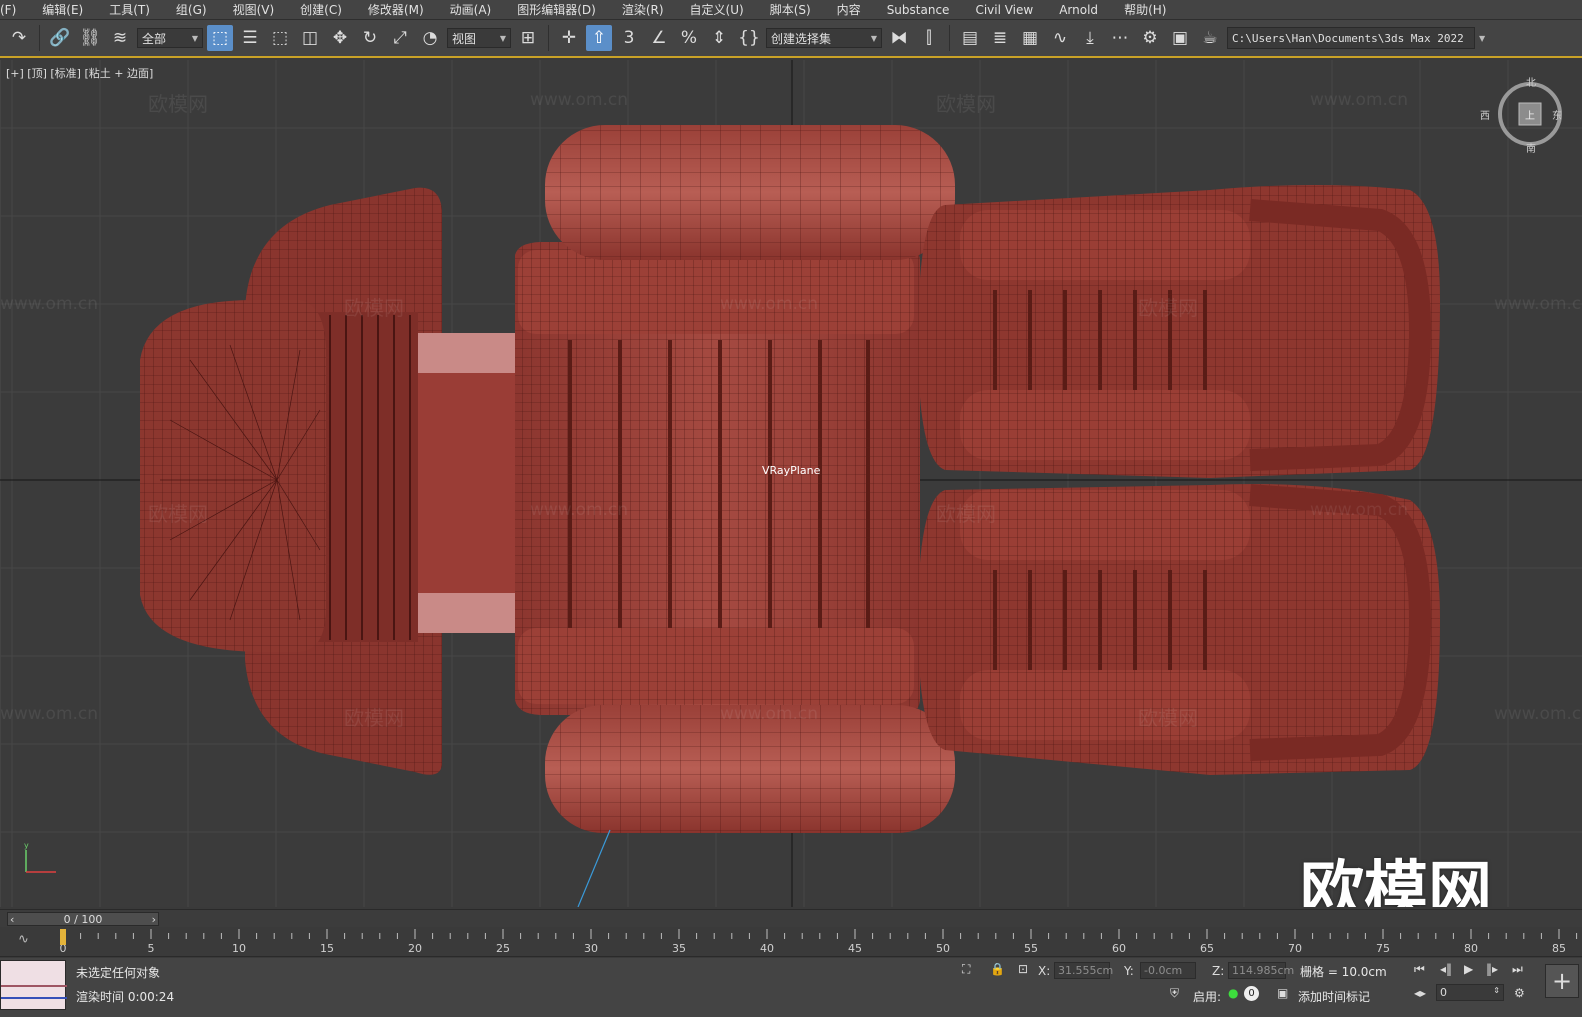 The height and width of the screenshot is (1017, 1582). Describe the element at coordinates (1004, 10) in the screenshot. I see `menu-civil-view: Civil View` at that location.